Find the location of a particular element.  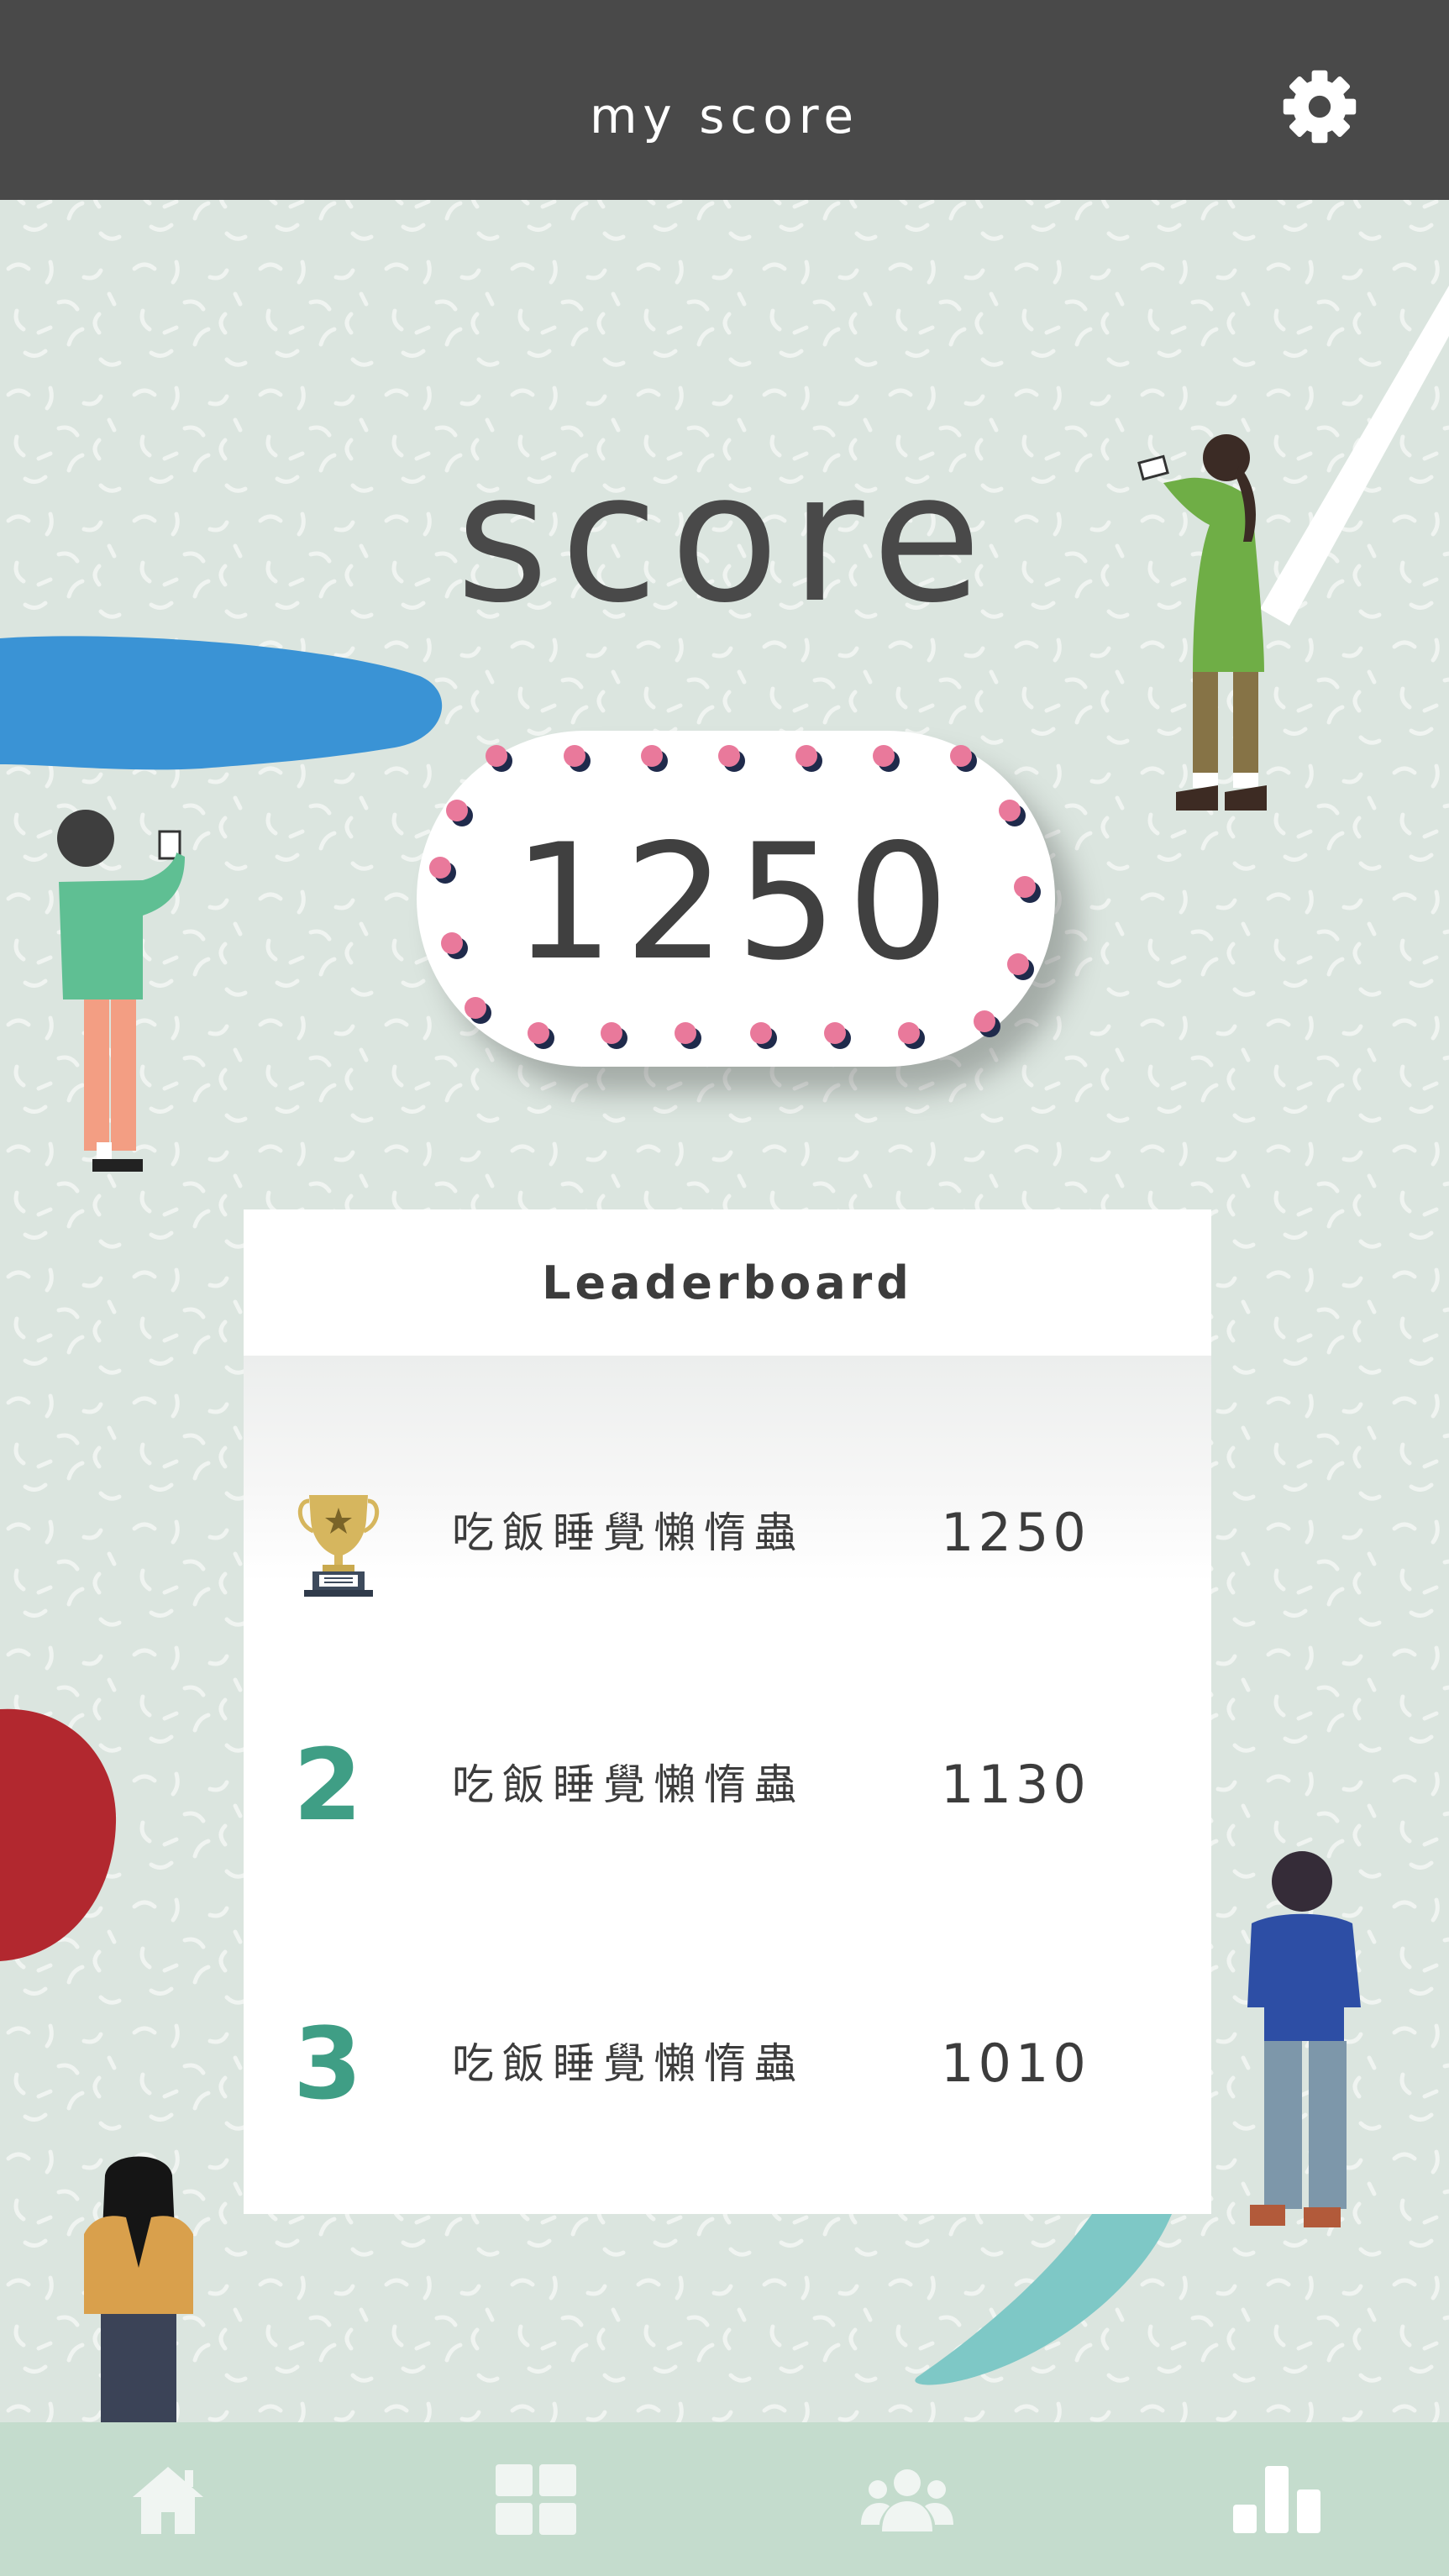

rank-number: 3 is located at coordinates (327, 2064).